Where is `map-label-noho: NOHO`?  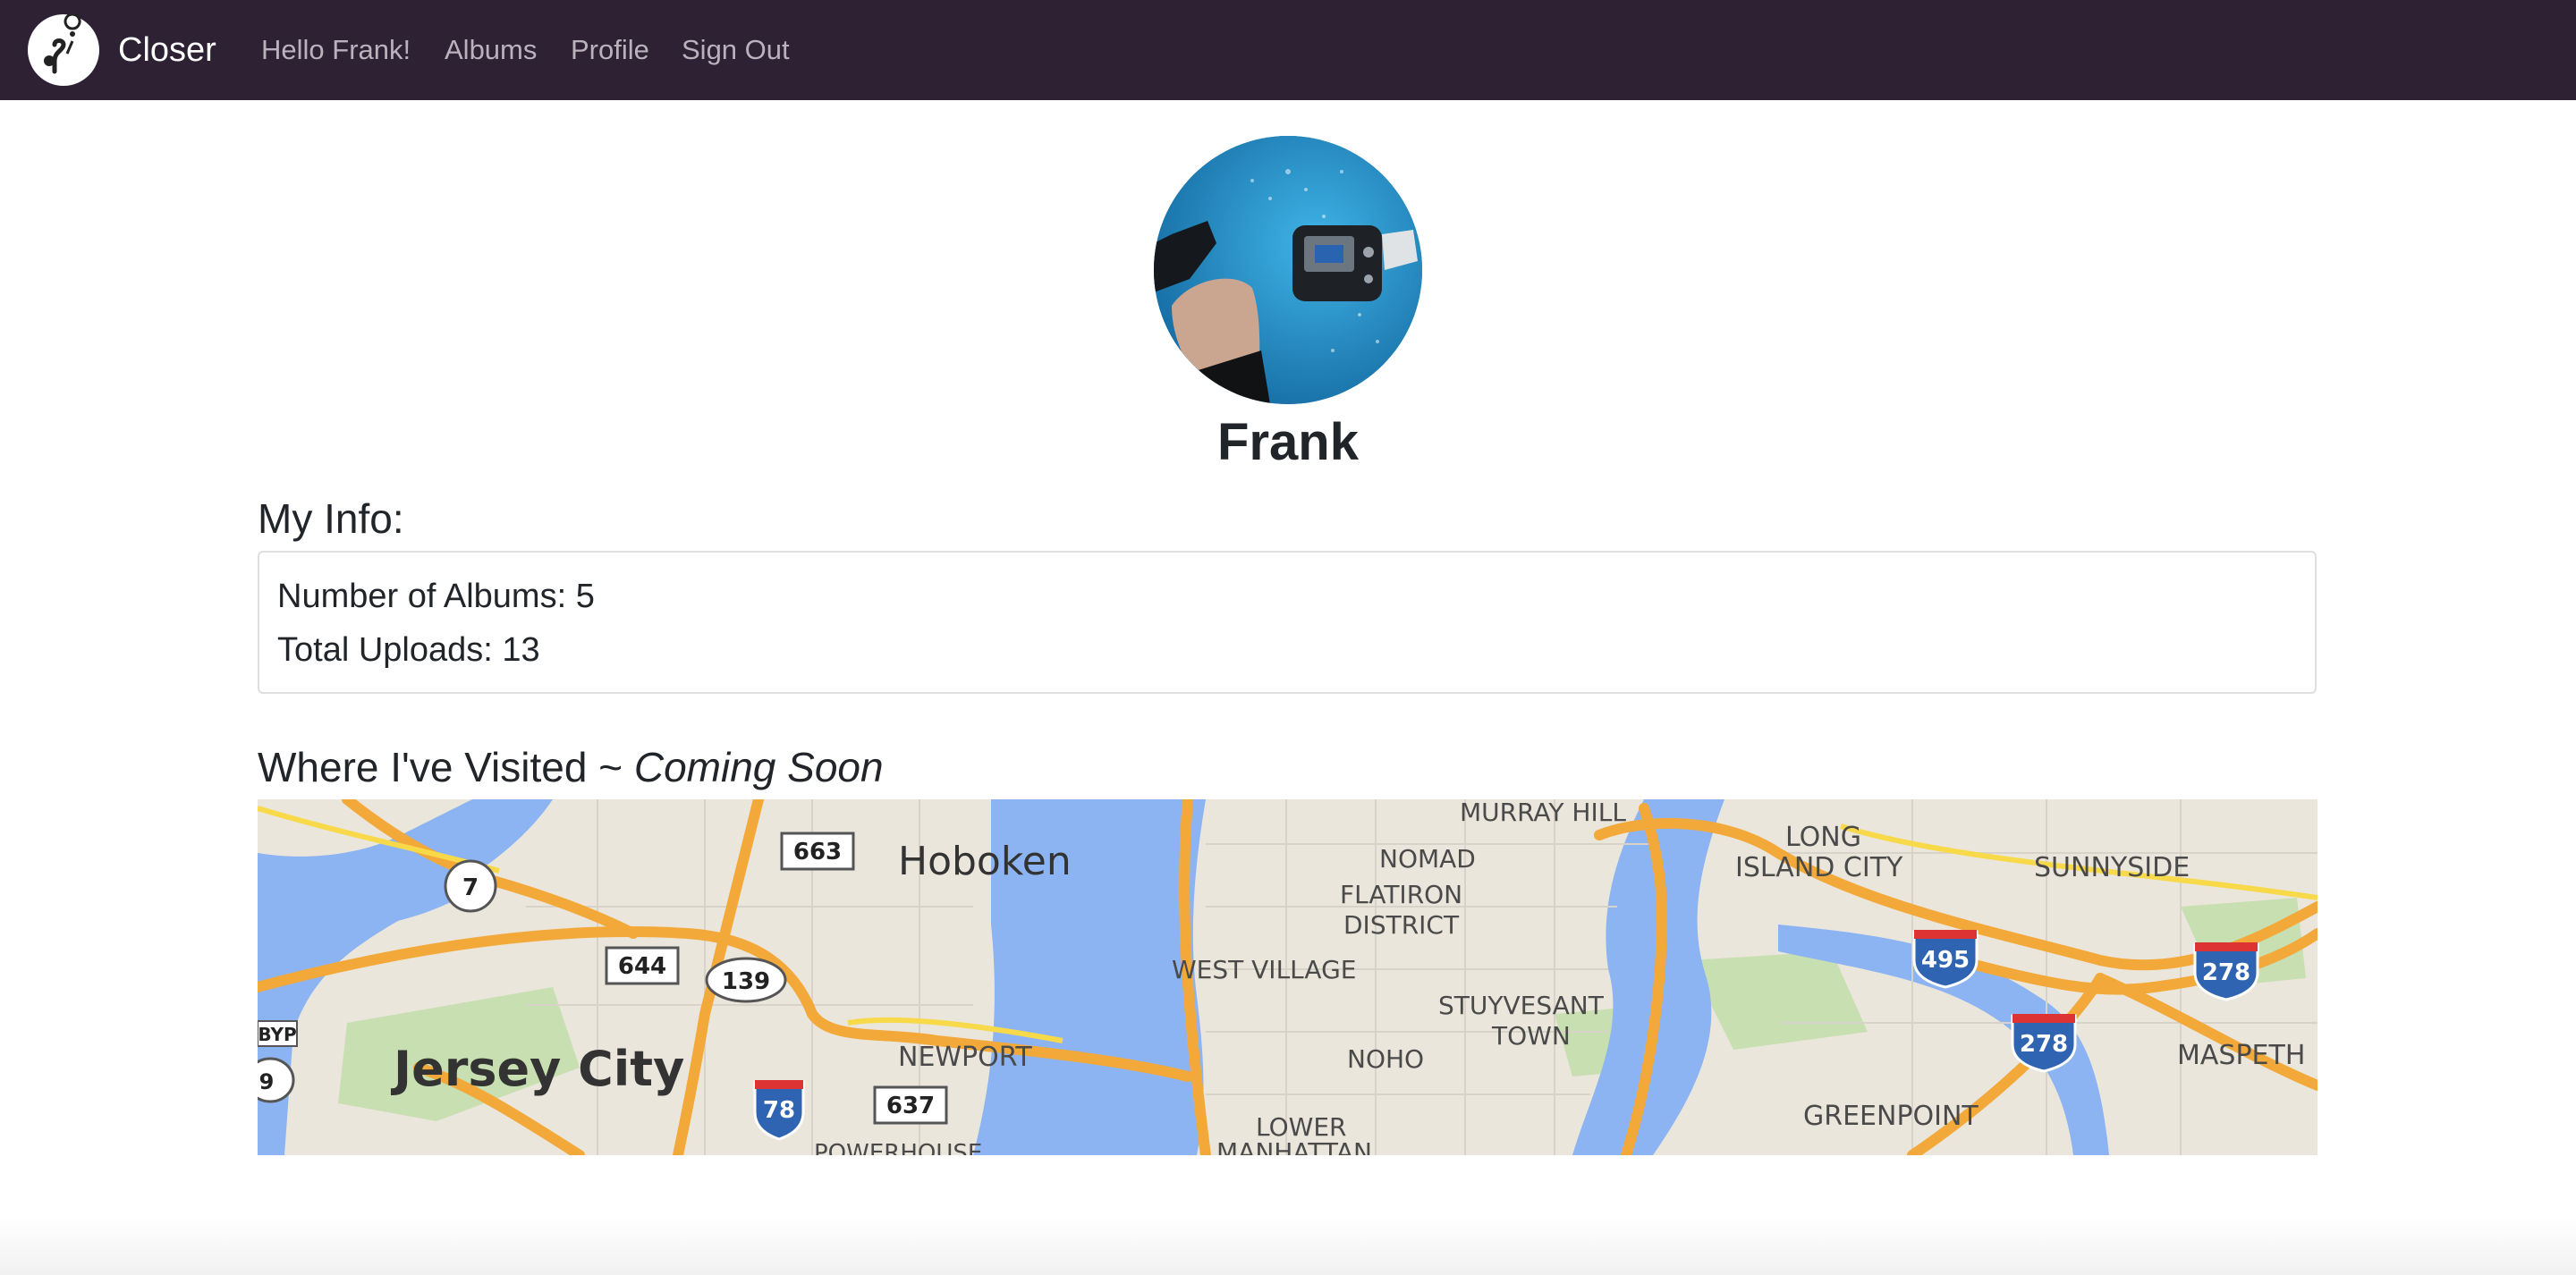
map-label-noho: NOHO is located at coordinates (1385, 1059).